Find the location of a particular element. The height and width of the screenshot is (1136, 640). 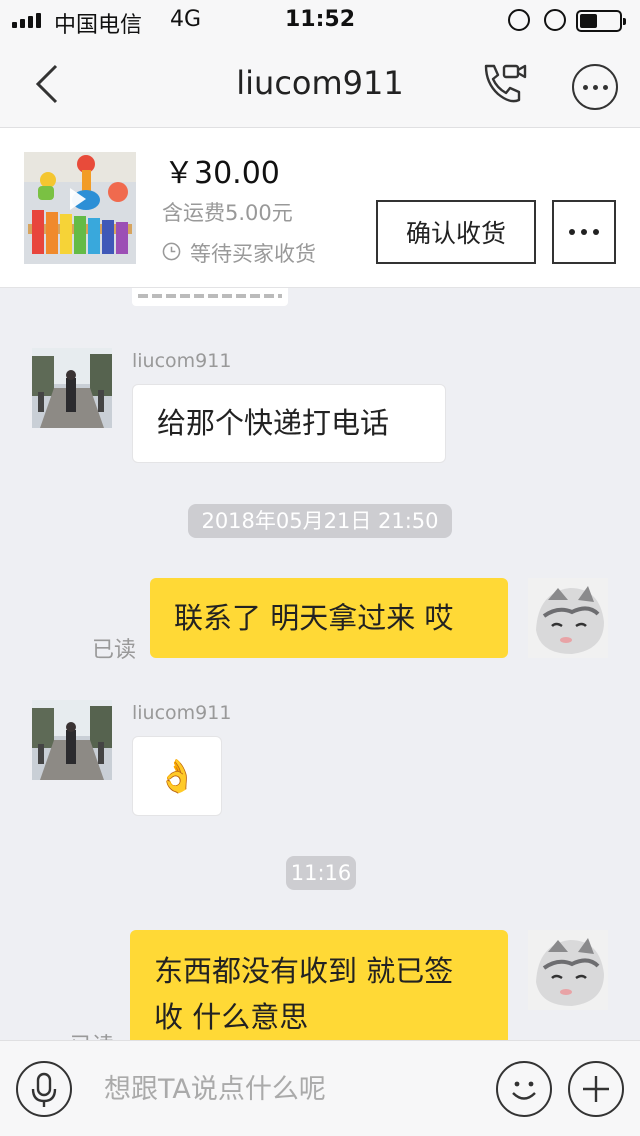

more-actions-button is located at coordinates (596, 1089).